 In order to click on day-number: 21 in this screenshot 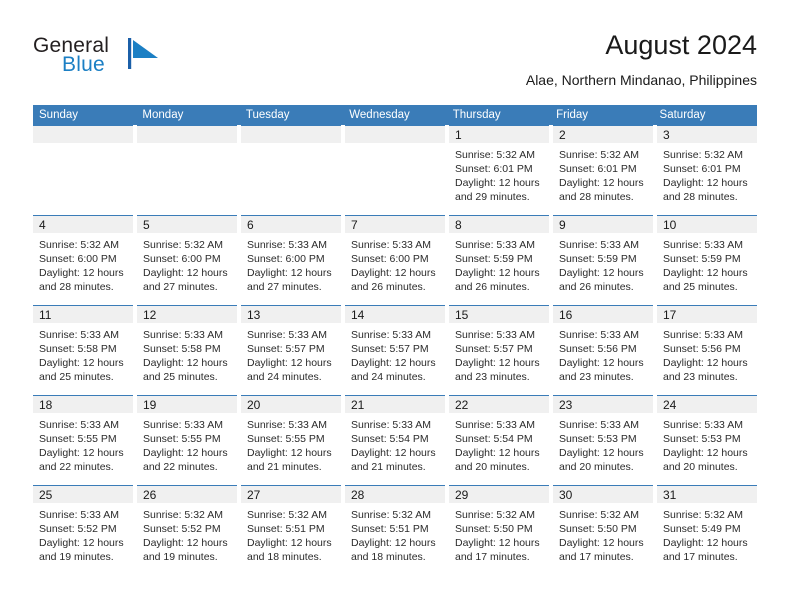, I will do `click(358, 405)`.